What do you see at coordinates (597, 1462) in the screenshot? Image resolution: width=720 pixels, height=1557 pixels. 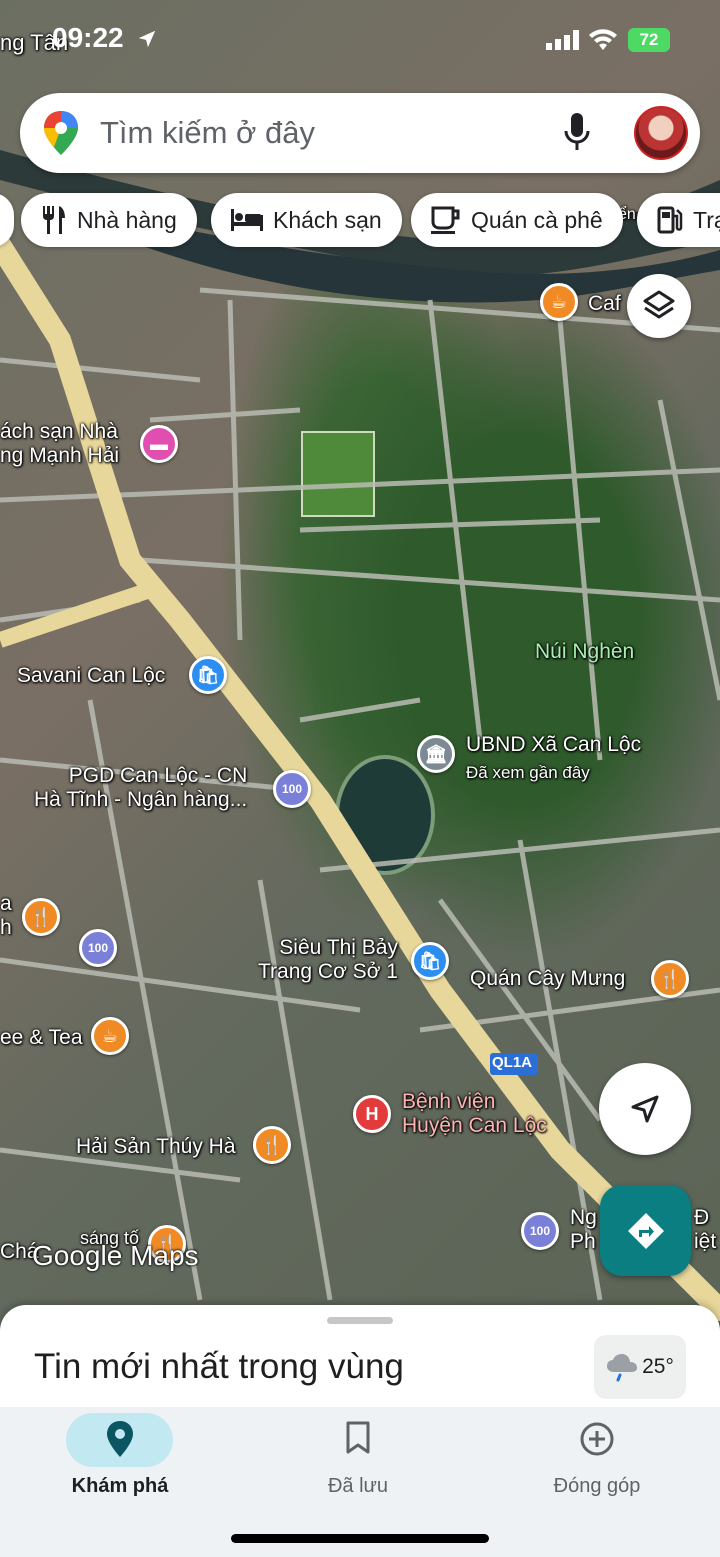 I see `nav-contribute: Đóng góp` at bounding box center [597, 1462].